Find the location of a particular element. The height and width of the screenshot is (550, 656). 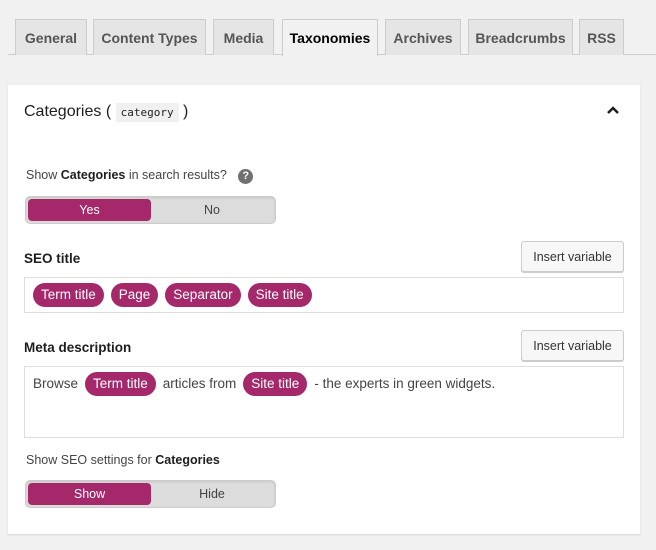

panel-title: Categories ( category ) is located at coordinates (106, 112).